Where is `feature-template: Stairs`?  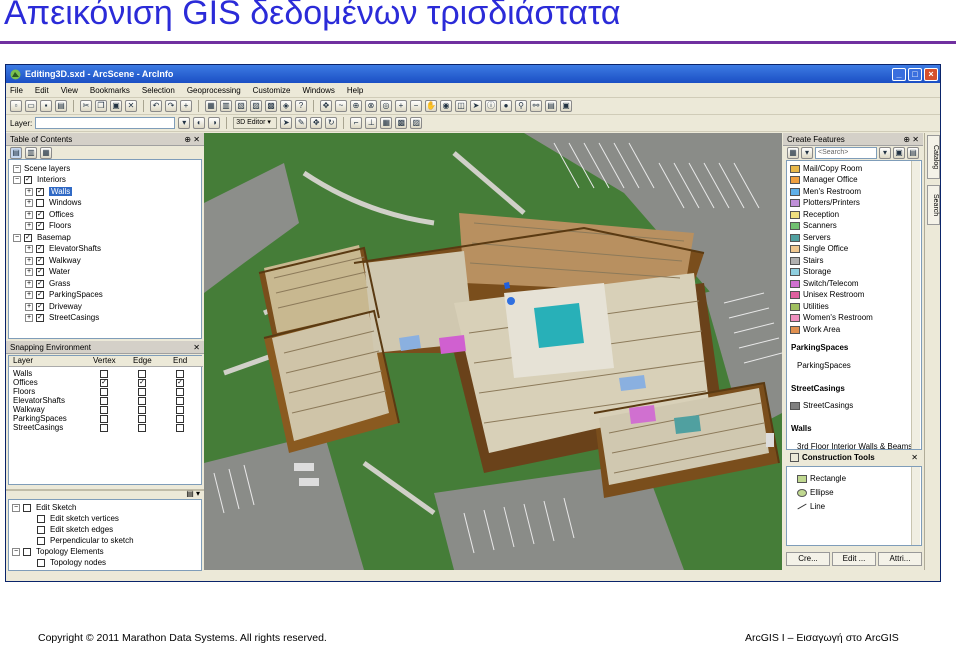 feature-template: Stairs is located at coordinates (806, 260).